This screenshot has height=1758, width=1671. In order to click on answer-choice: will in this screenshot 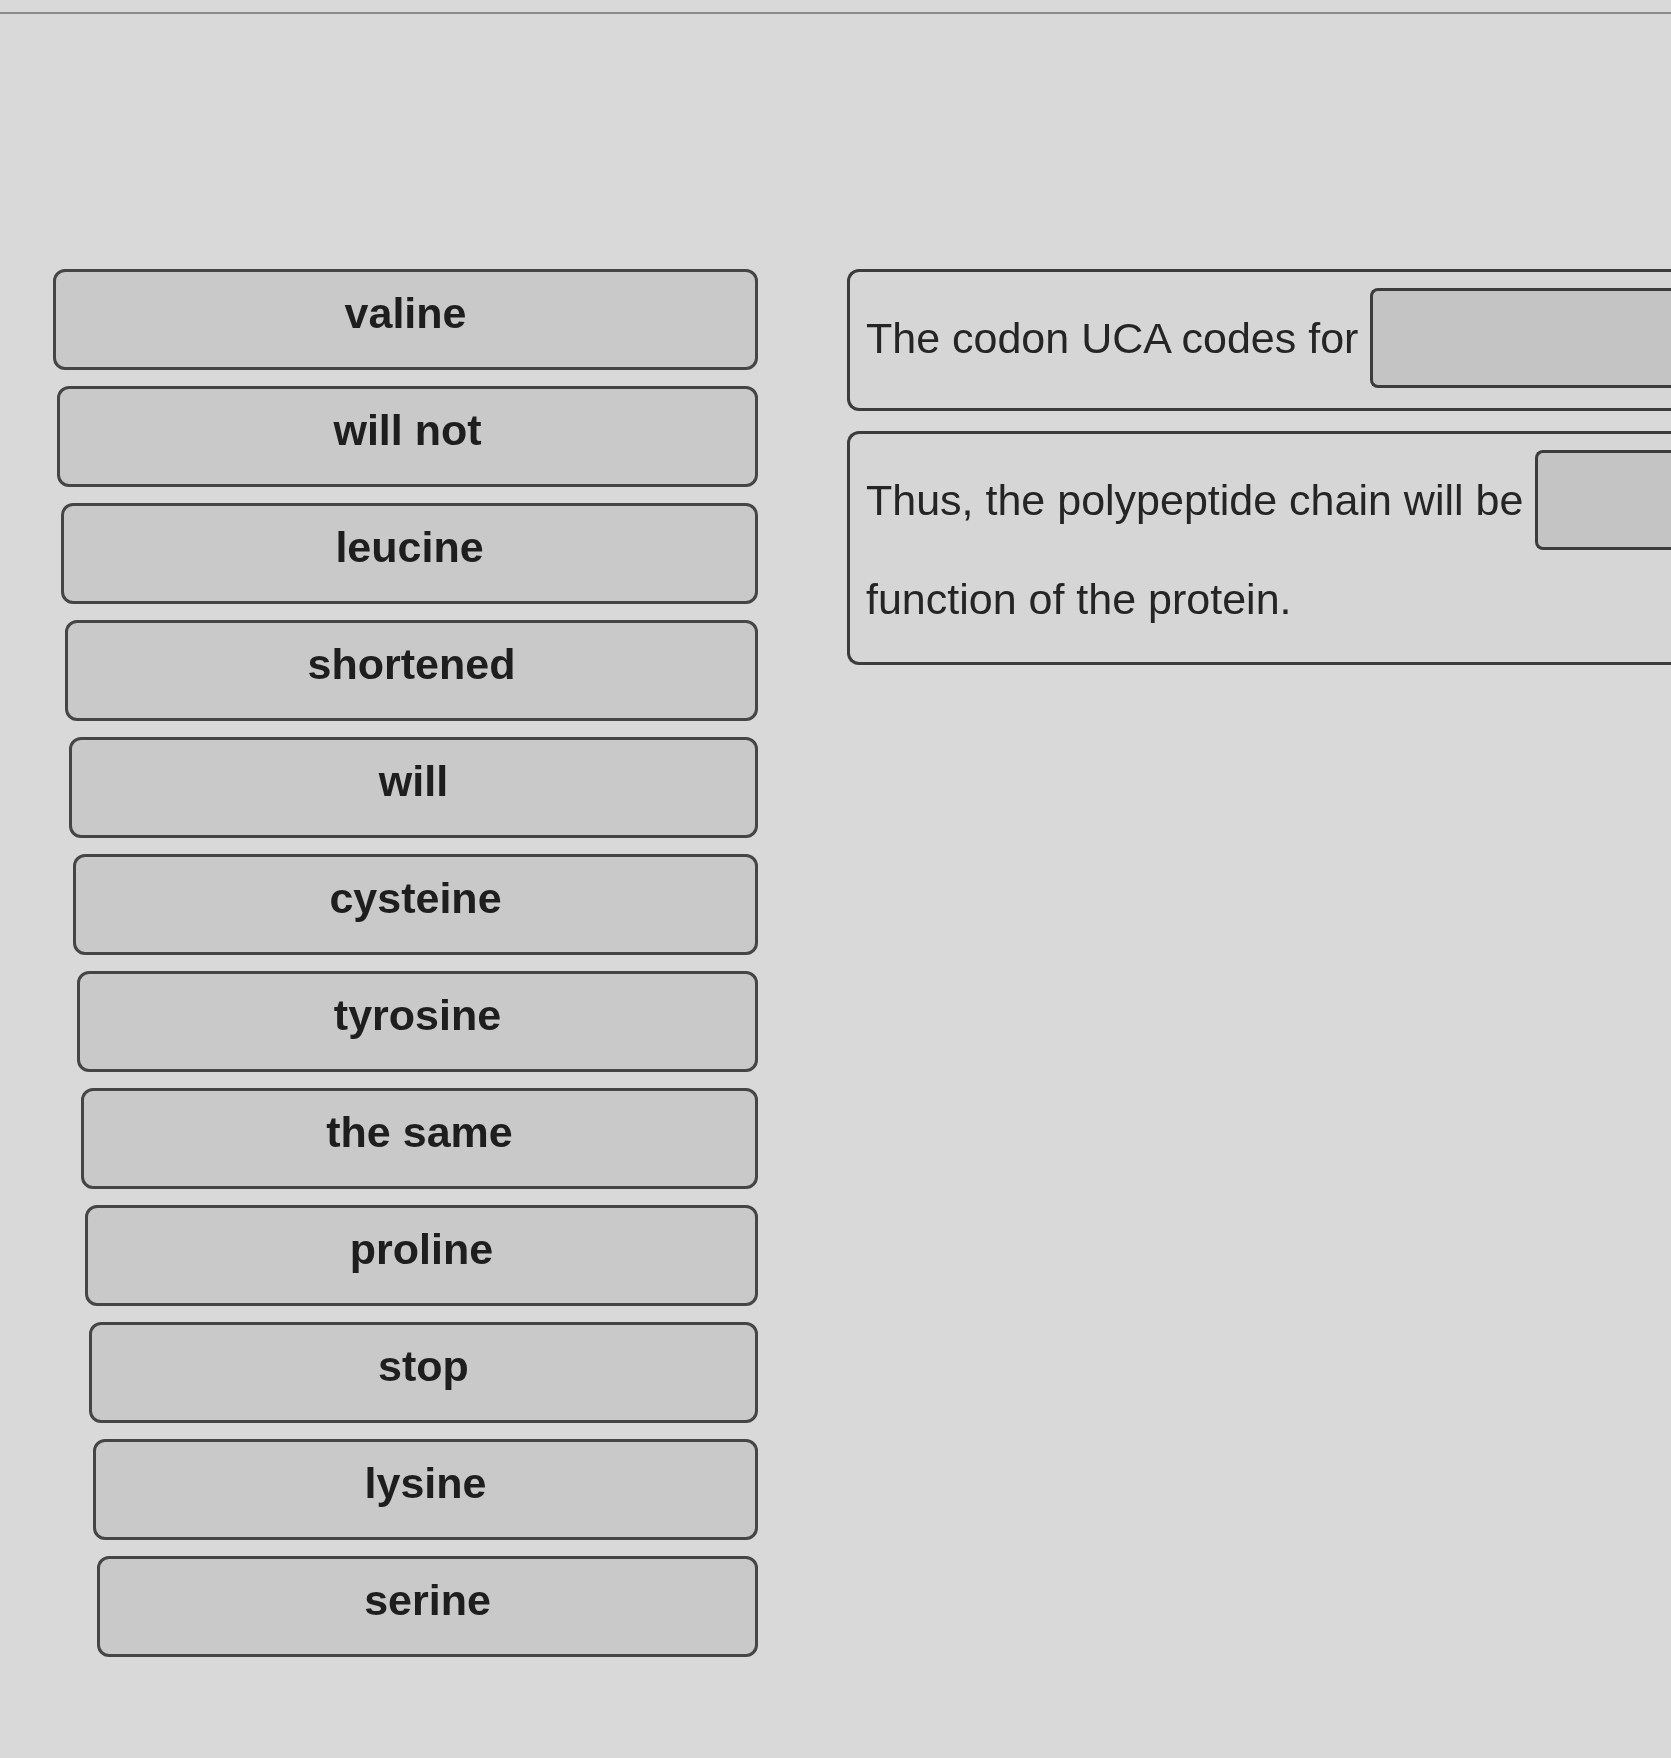, I will do `click(413, 787)`.